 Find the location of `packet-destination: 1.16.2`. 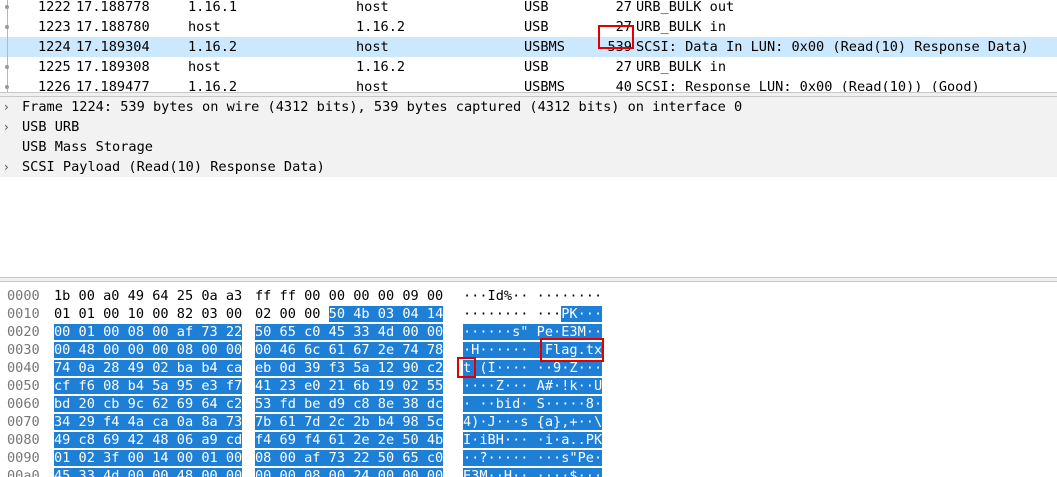

packet-destination: 1.16.2 is located at coordinates (381, 67).